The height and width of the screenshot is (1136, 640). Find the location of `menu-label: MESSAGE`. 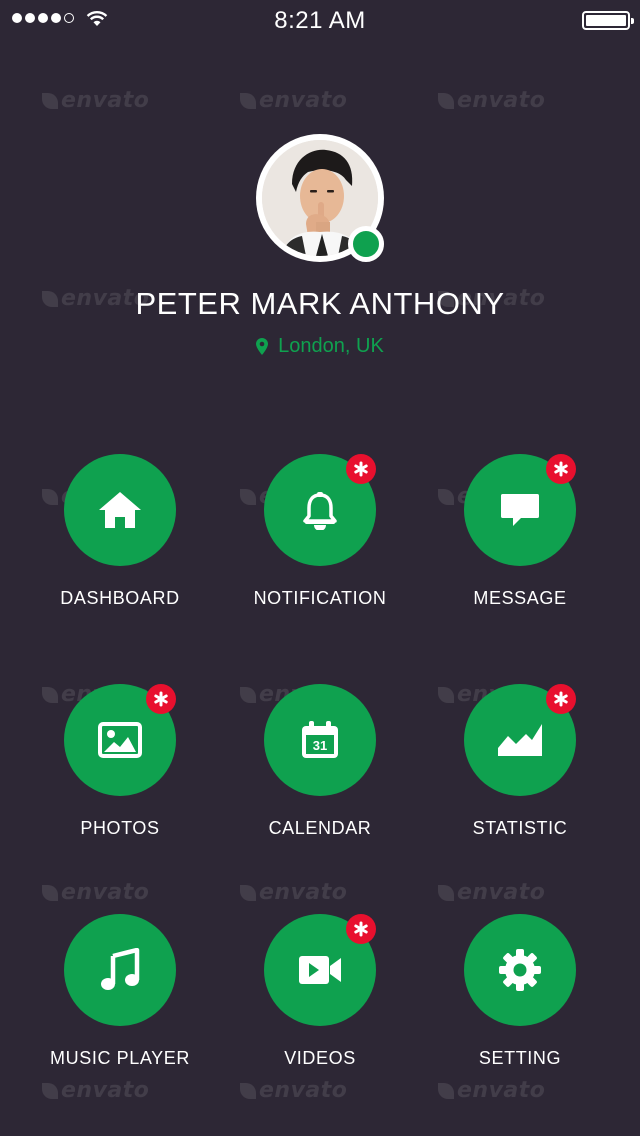

menu-label: MESSAGE is located at coordinates (520, 598).